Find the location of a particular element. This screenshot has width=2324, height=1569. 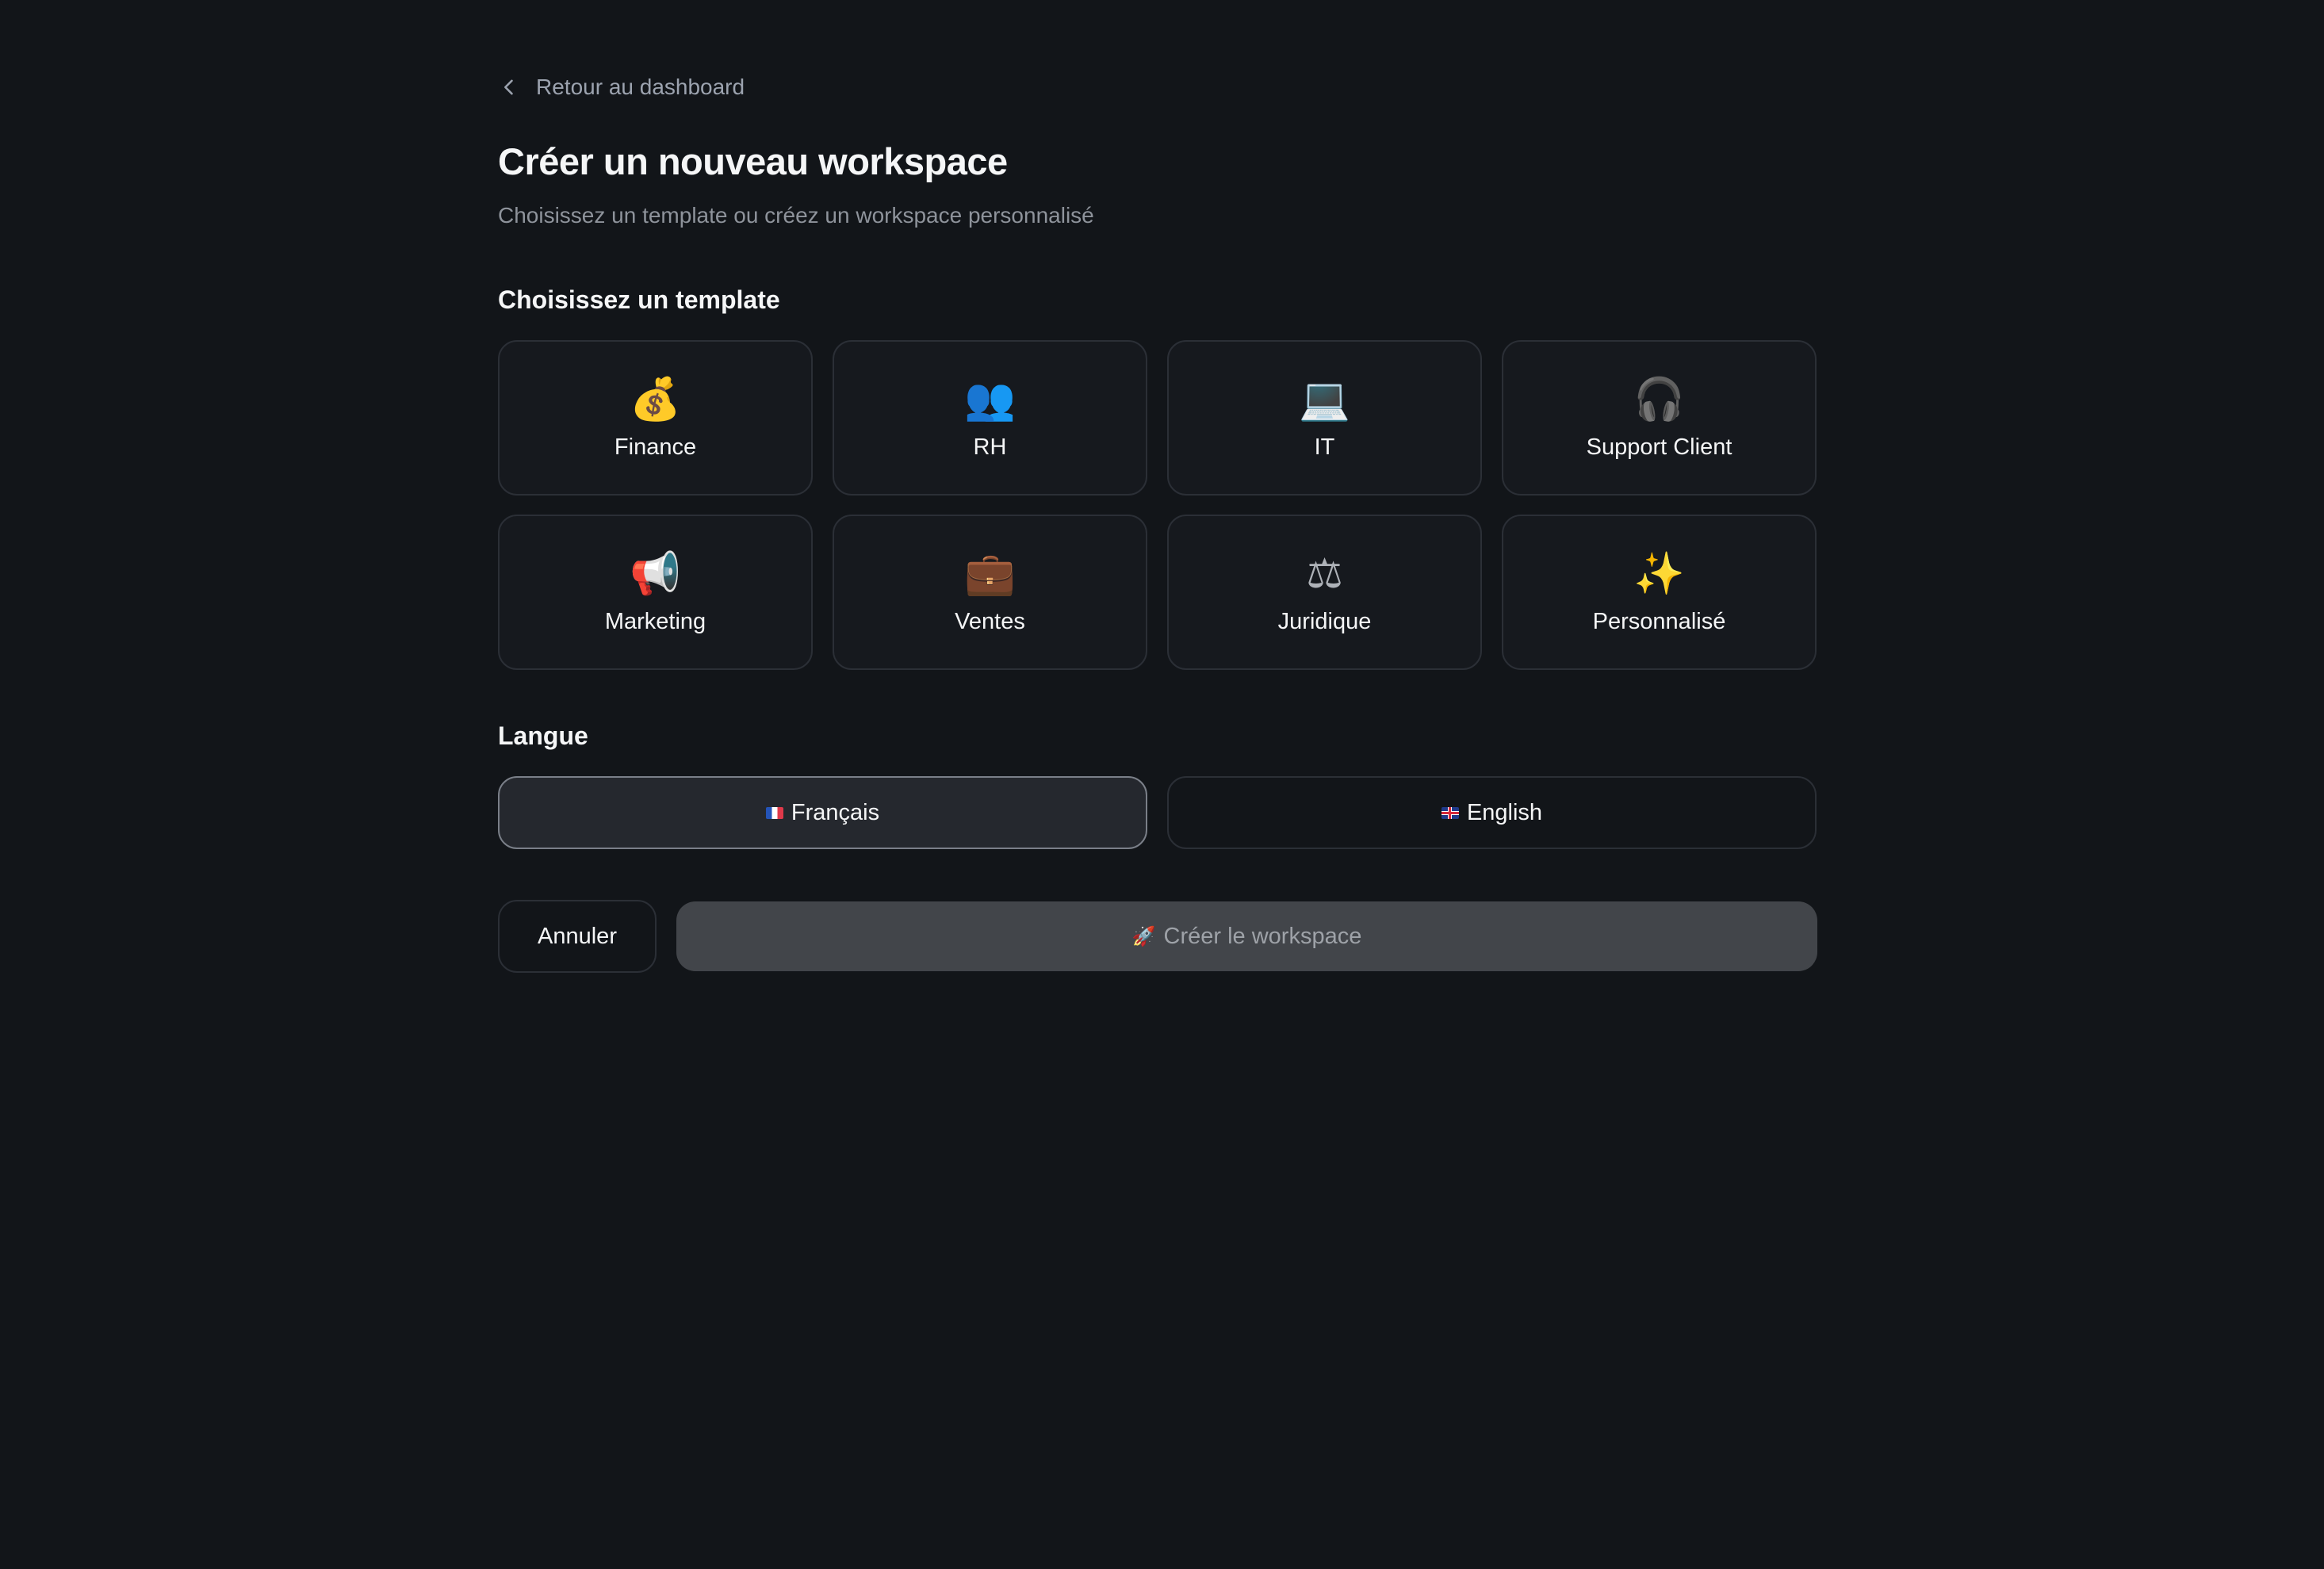

template-card-marketing: 📢 Marketing is located at coordinates (656, 592).